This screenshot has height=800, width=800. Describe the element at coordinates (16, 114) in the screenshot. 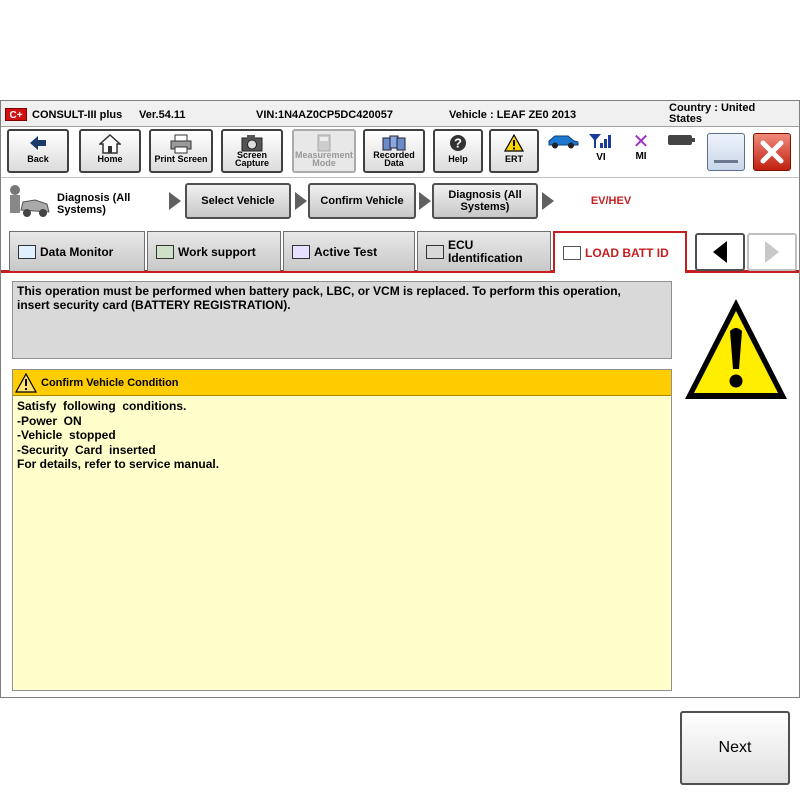

I see `app-logo-icon: C+` at that location.